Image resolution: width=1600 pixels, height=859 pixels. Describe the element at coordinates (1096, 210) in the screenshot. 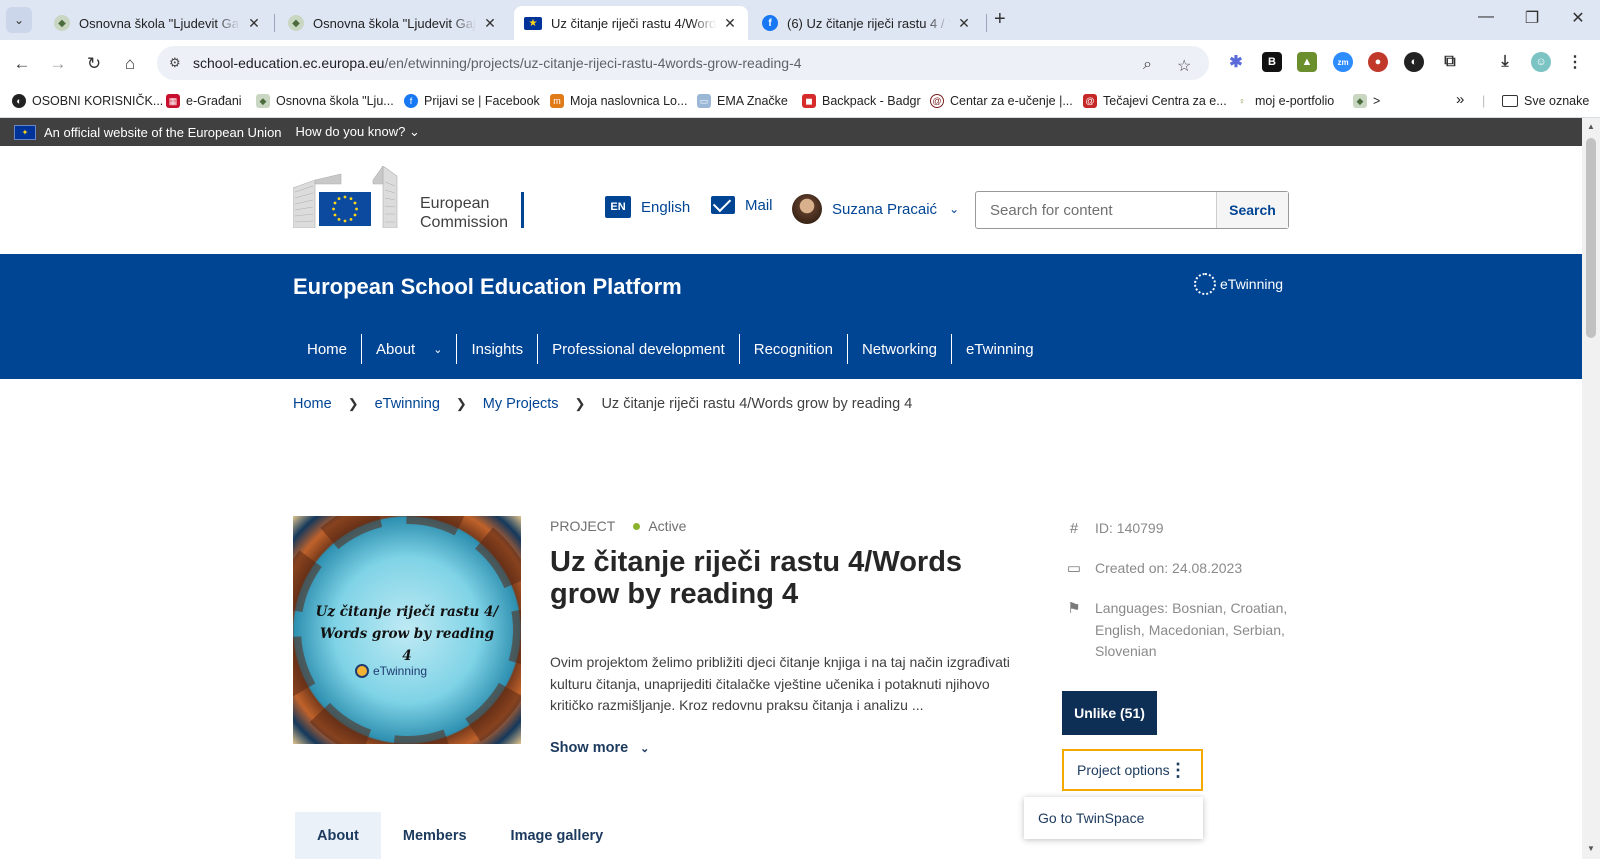

I see `search-input` at that location.